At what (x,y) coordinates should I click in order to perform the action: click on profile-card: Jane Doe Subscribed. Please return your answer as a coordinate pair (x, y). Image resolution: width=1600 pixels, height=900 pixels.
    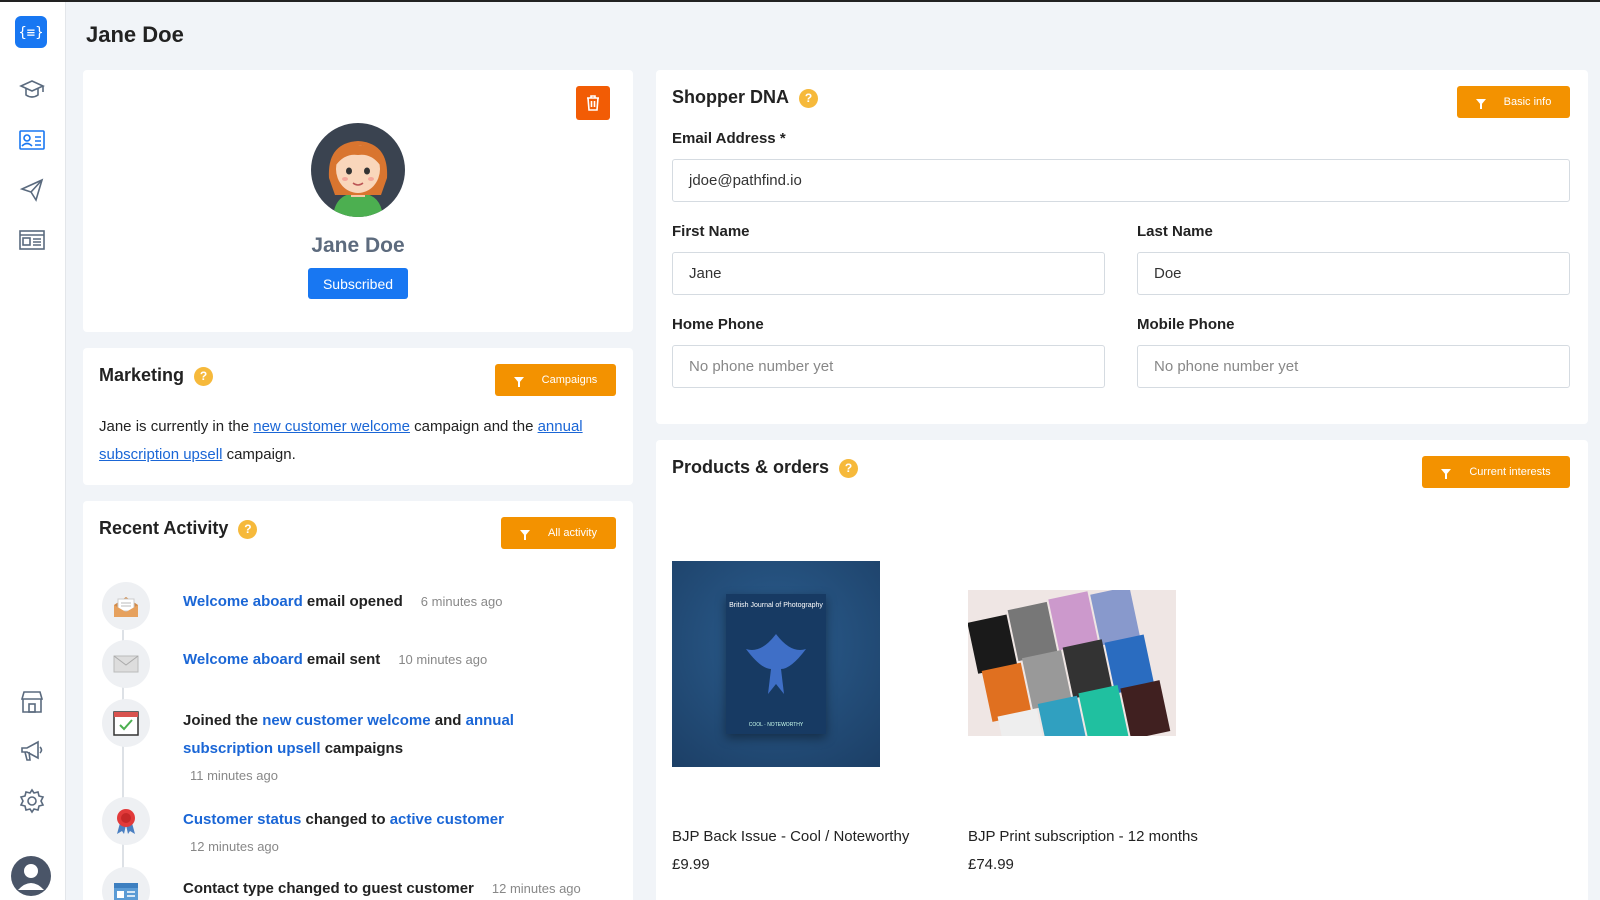
    Looking at the image, I should click on (358, 201).